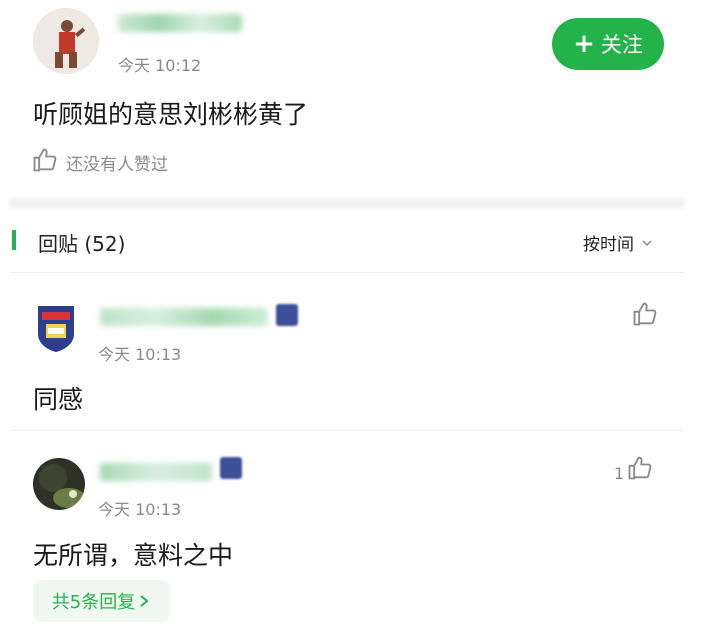 The image size is (704, 627). Describe the element at coordinates (144, 601) in the screenshot. I see `chevron-right-icon` at that location.